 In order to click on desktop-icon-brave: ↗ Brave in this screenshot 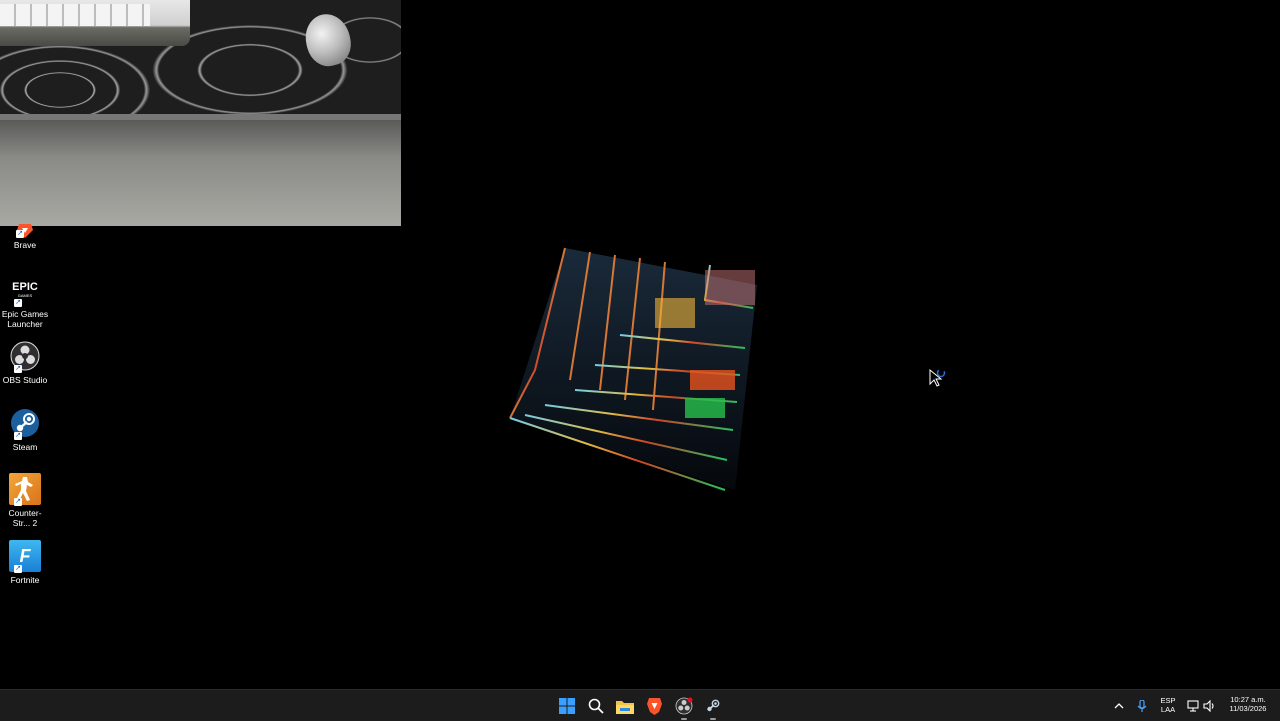, I will do `click(25, 237)`.